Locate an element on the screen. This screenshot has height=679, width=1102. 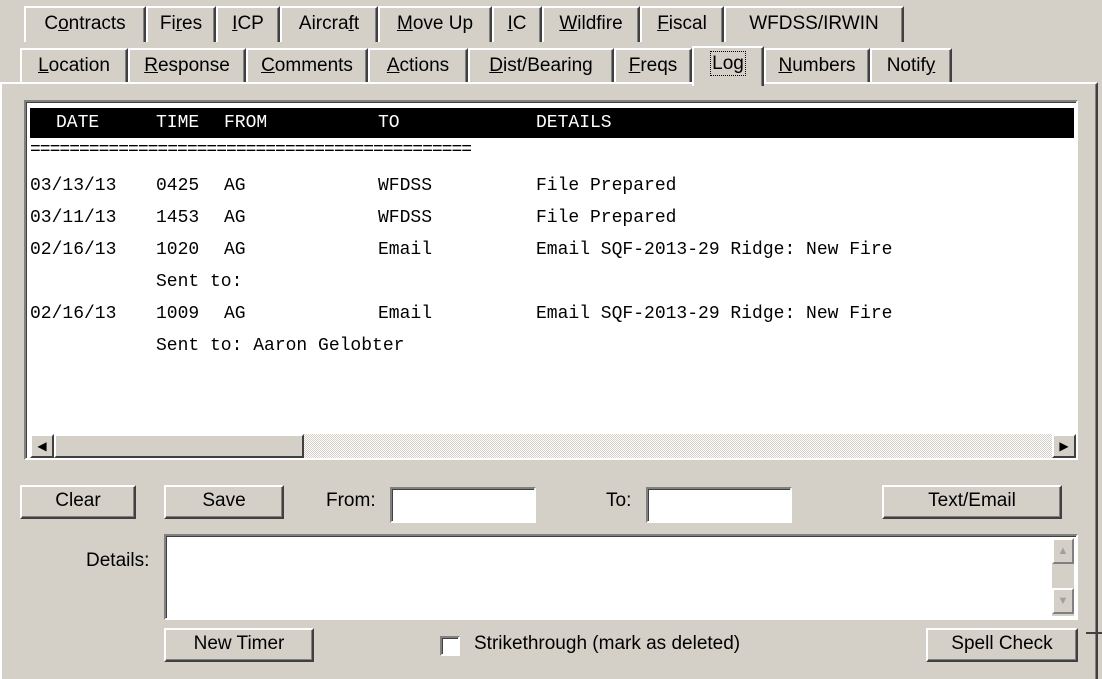
tab-location: Location is located at coordinates (74, 66).